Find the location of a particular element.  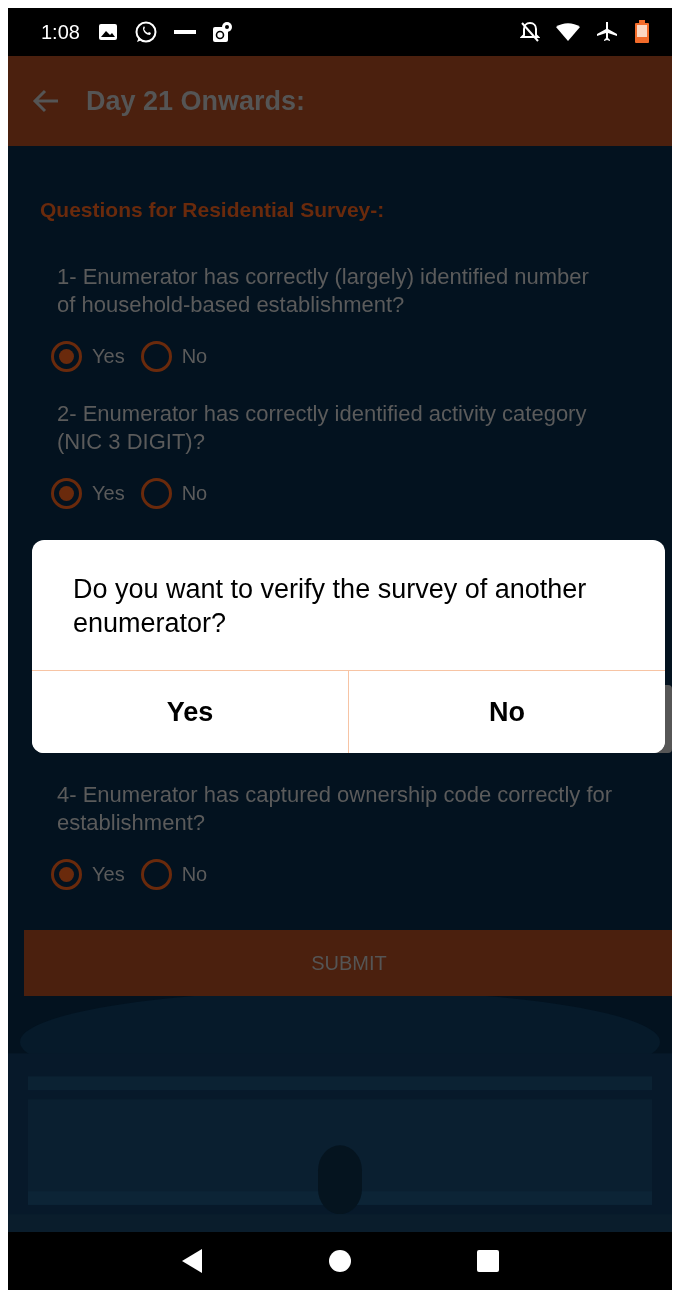

airplane-icon is located at coordinates (607, 32).